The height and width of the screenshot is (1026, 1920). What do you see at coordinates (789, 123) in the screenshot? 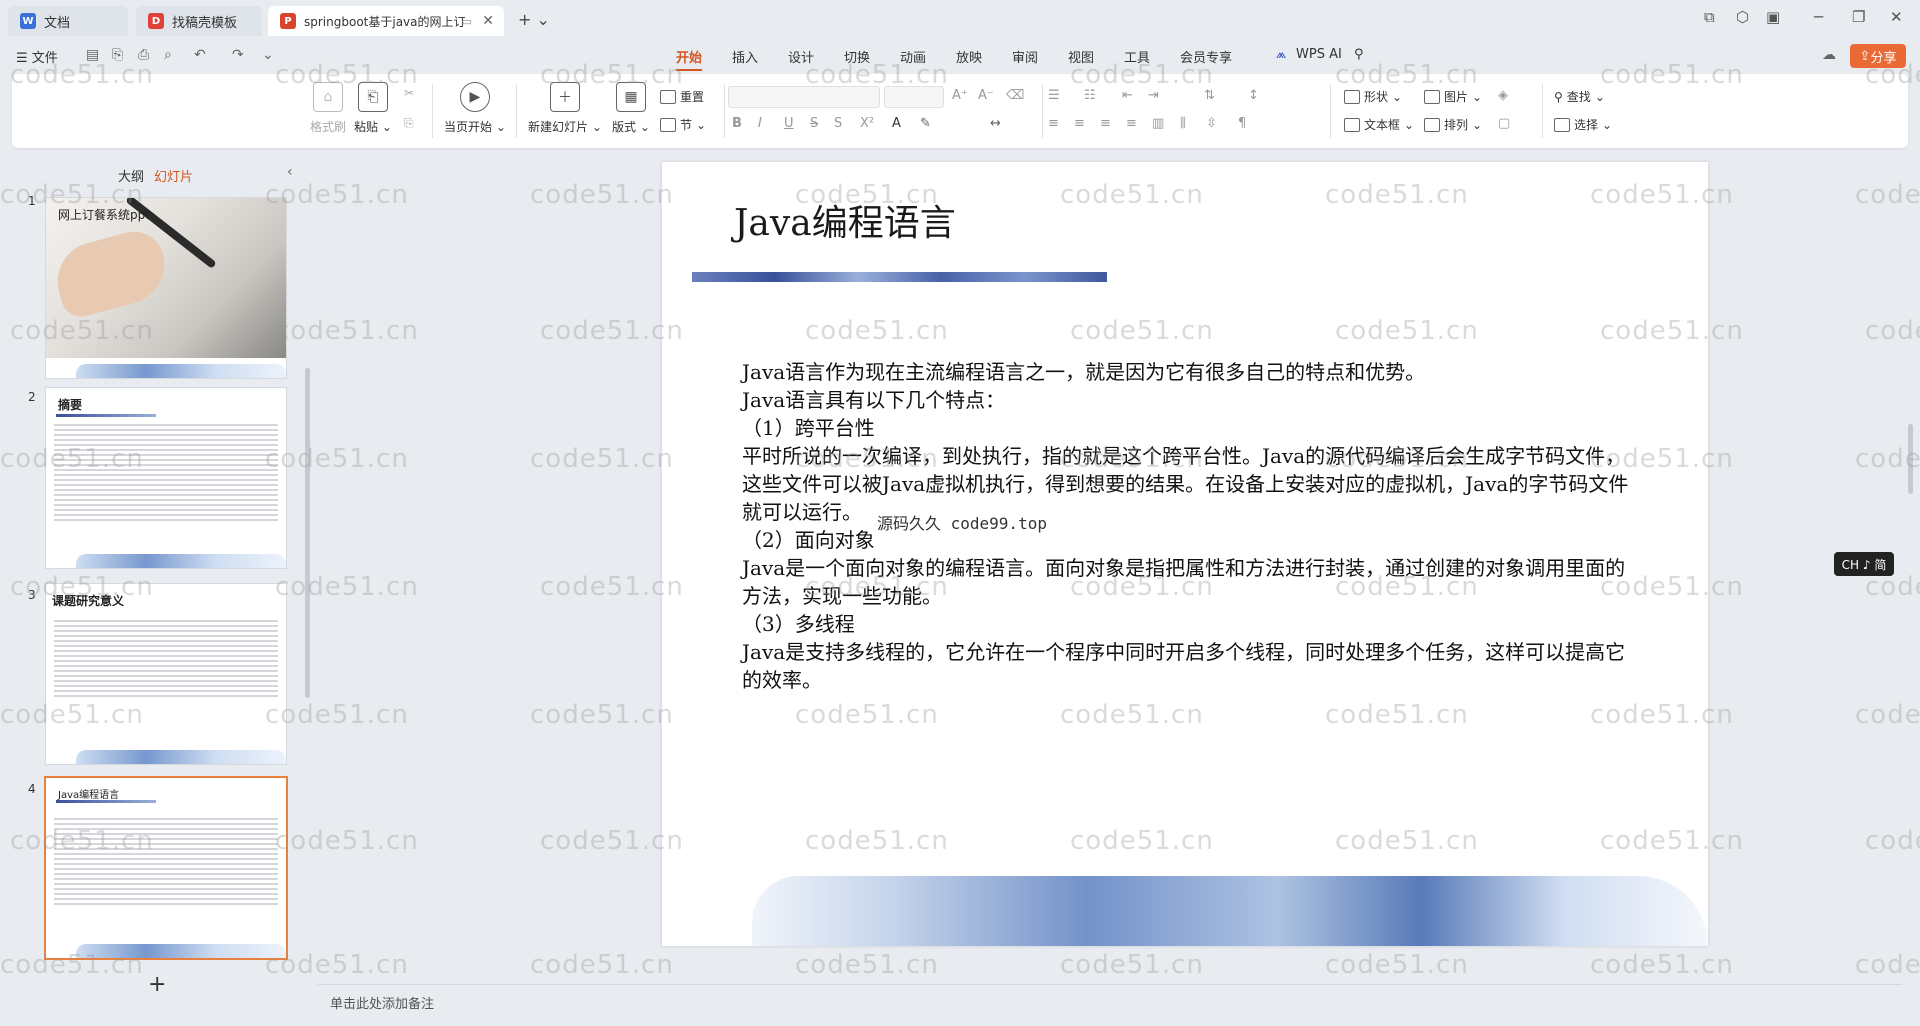
I see `underline-icon: U` at bounding box center [789, 123].